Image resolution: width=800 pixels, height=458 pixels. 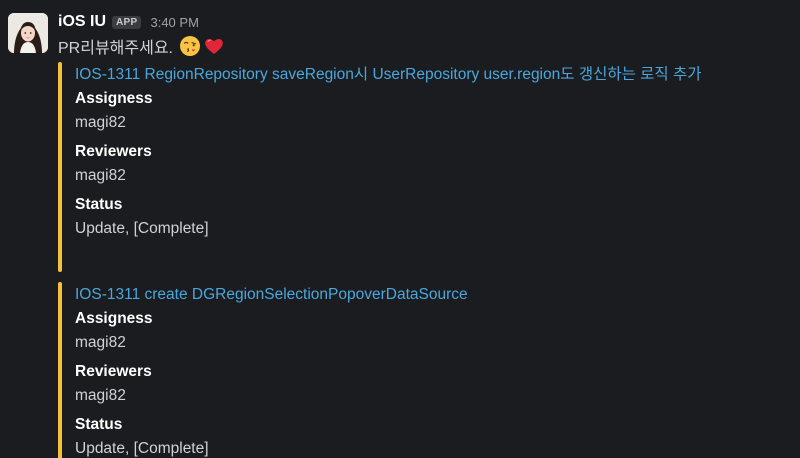 I want to click on app-badge: APP, so click(x=127, y=22).